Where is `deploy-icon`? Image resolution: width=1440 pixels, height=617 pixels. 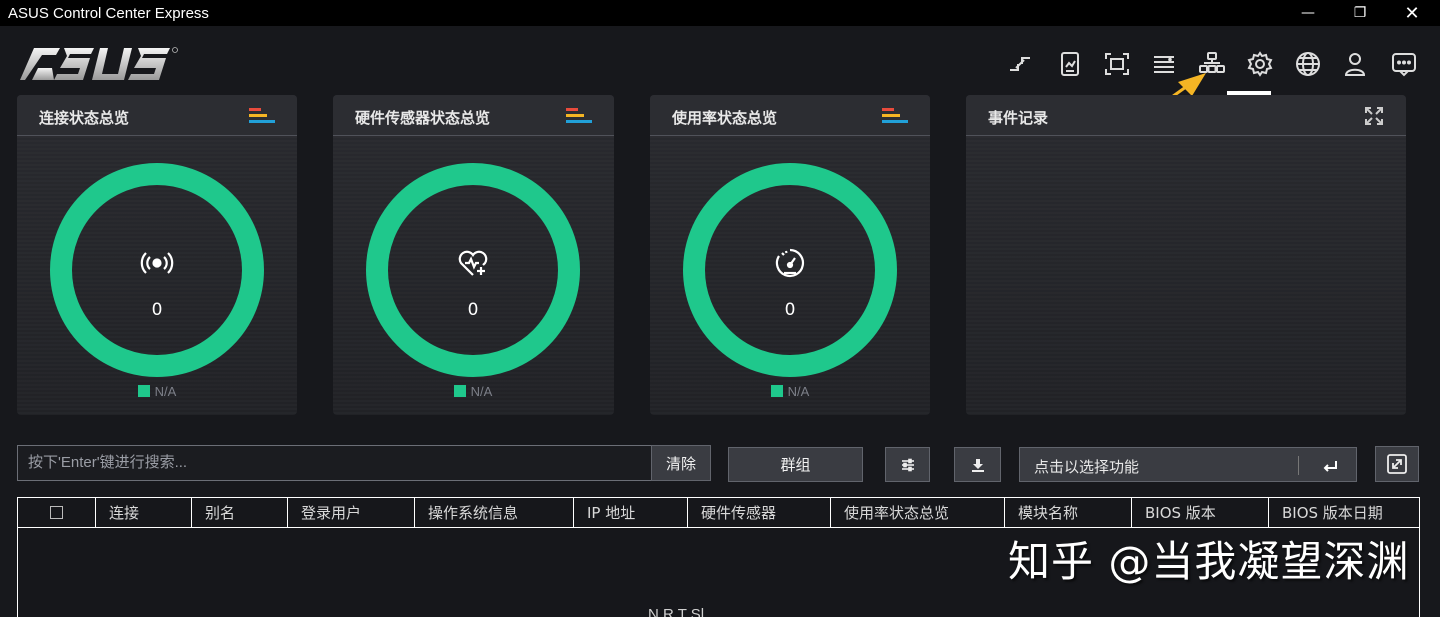
deploy-icon is located at coordinates (1212, 64).